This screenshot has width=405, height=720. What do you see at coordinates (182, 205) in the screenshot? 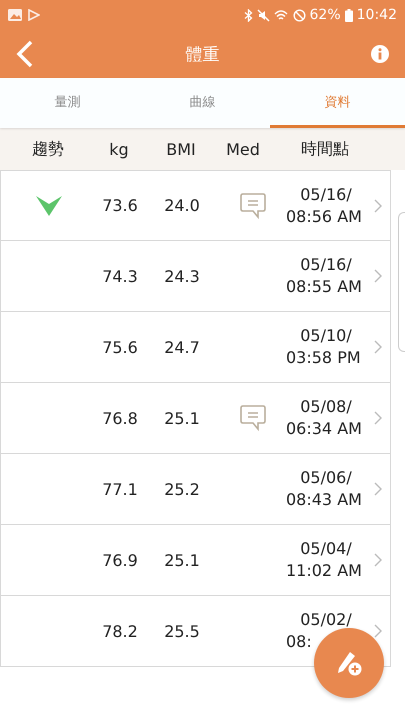
I see `bmi-cell-text: 24.0` at bounding box center [182, 205].